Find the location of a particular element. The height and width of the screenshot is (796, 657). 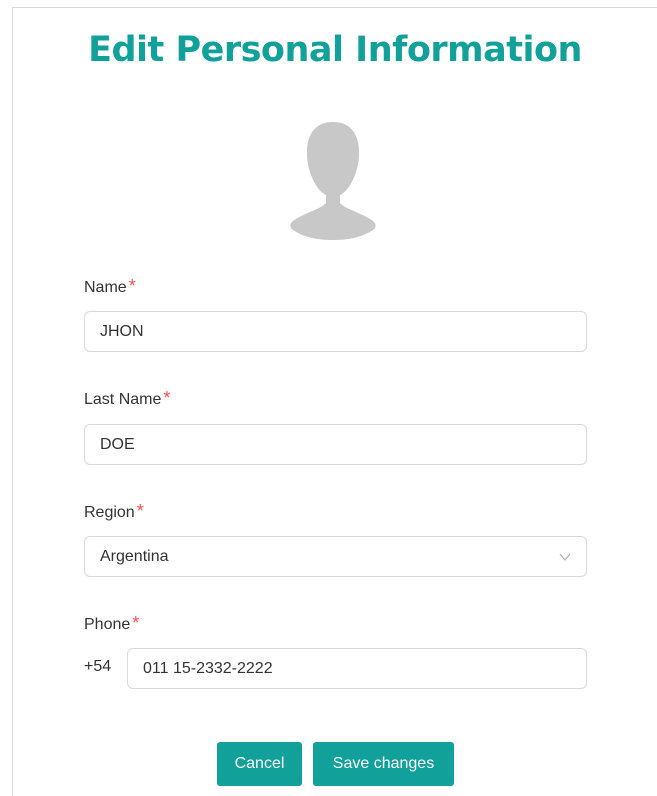

region-select-value: Argentina is located at coordinates (134, 556).